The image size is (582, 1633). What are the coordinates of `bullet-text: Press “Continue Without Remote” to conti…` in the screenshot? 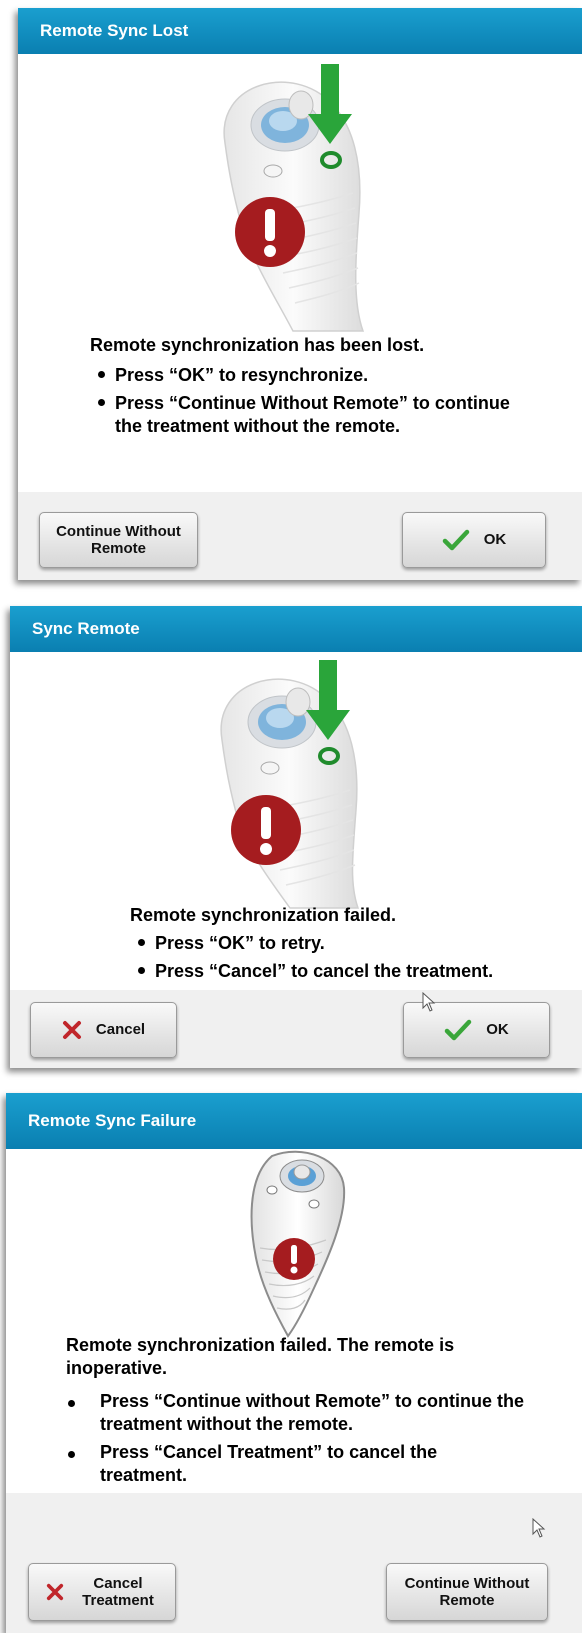 It's located at (312, 414).